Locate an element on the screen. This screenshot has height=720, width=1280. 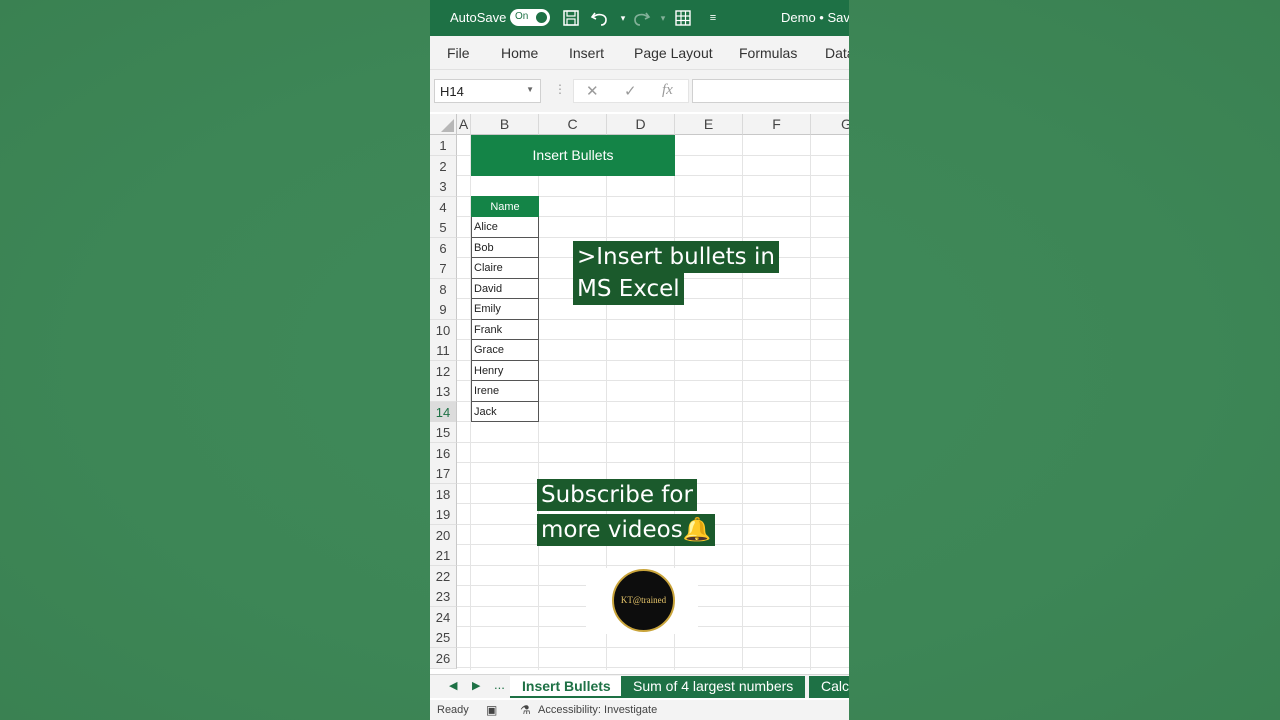
column-header-a: A is located at coordinates (464, 124).